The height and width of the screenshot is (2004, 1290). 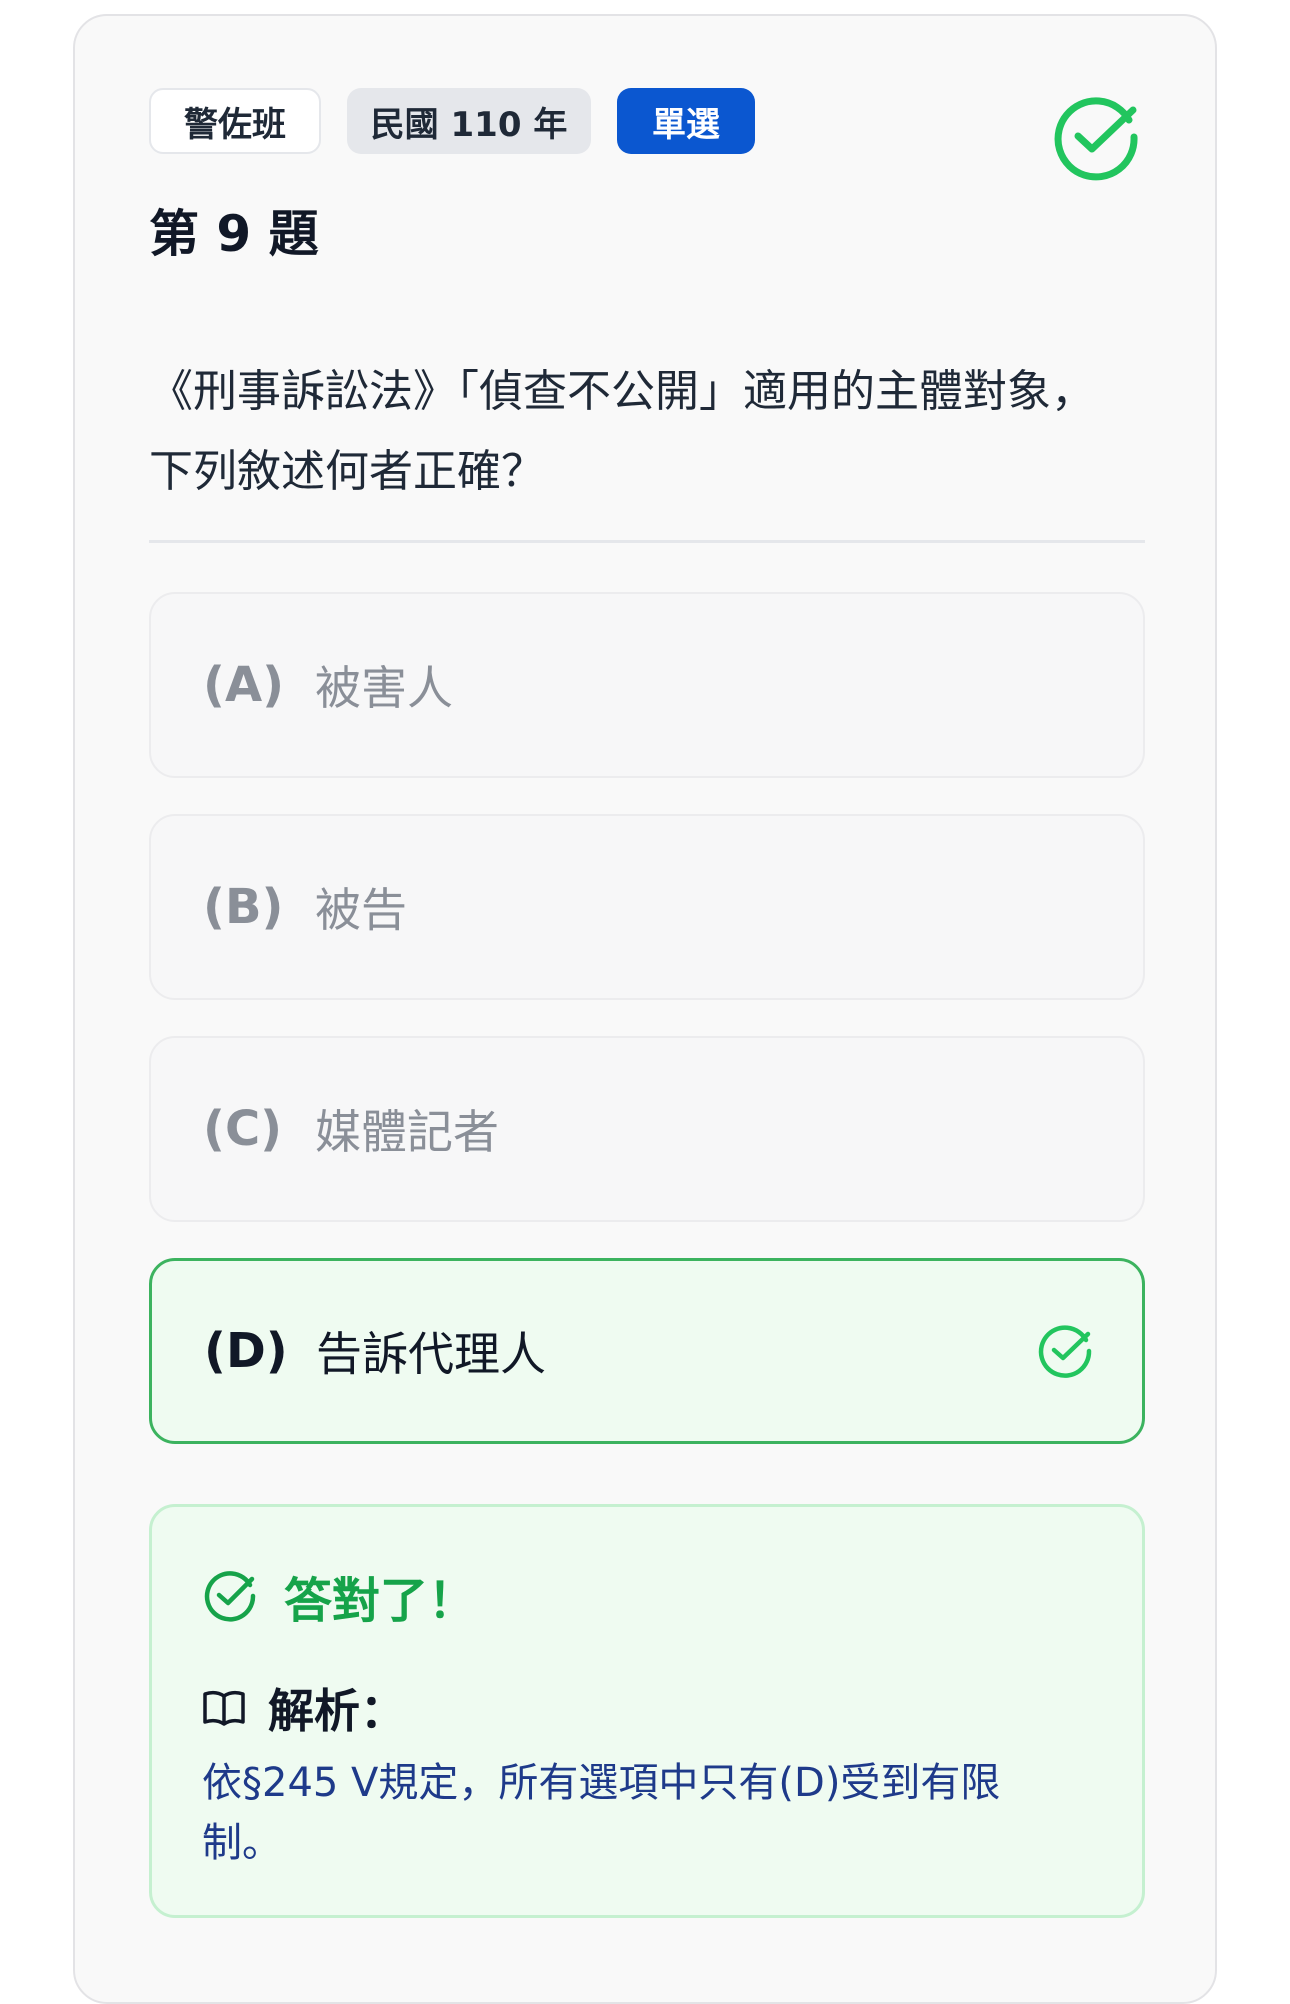 What do you see at coordinates (686, 121) in the screenshot?
I see `question-type-tag: 單選` at bounding box center [686, 121].